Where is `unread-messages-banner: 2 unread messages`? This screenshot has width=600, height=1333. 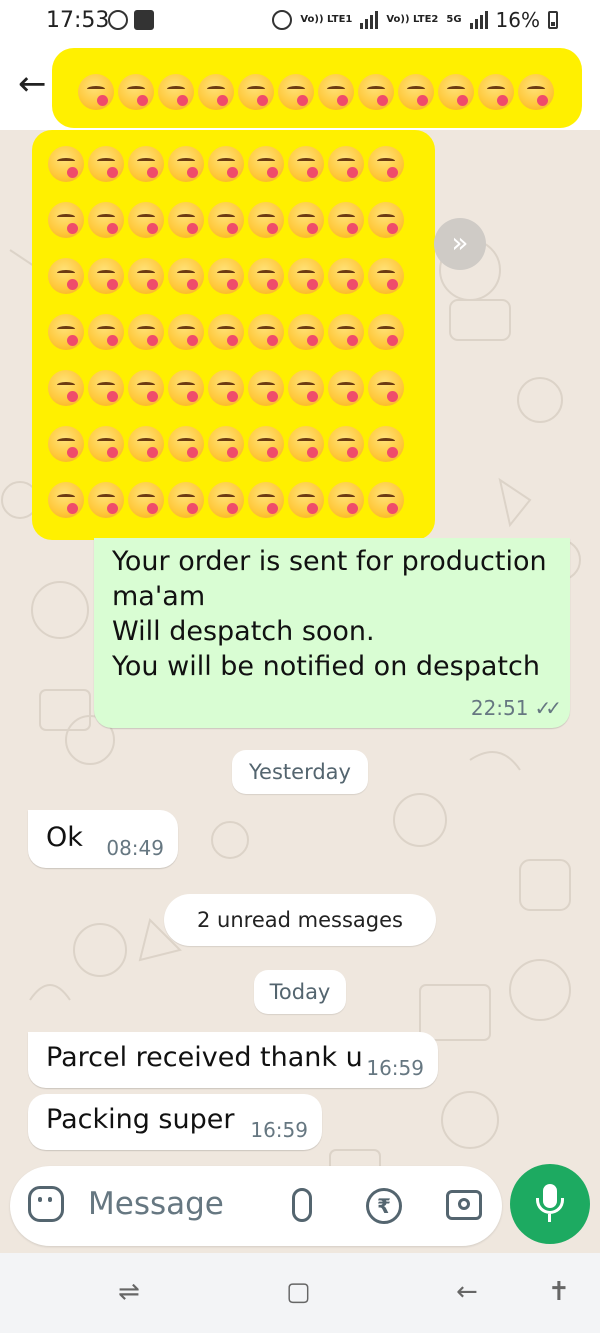
unread-messages-banner: 2 unread messages is located at coordinates (300, 920).